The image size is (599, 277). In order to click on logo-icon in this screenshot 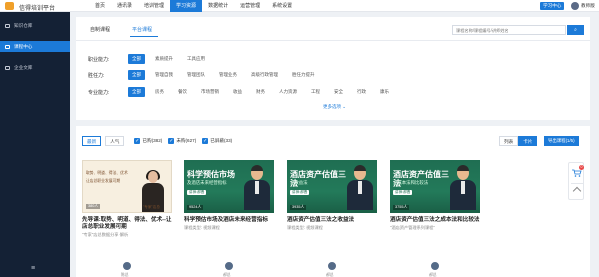, I will do `click(9, 6)`.